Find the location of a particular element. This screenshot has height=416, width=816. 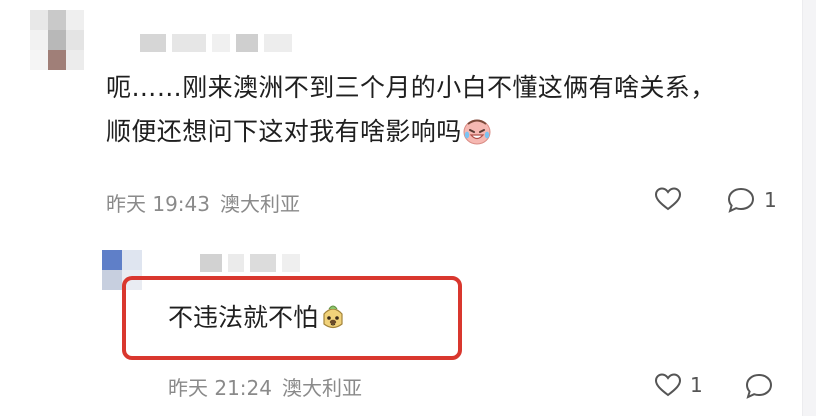

reply-like-button: 1 is located at coordinates (678, 385).